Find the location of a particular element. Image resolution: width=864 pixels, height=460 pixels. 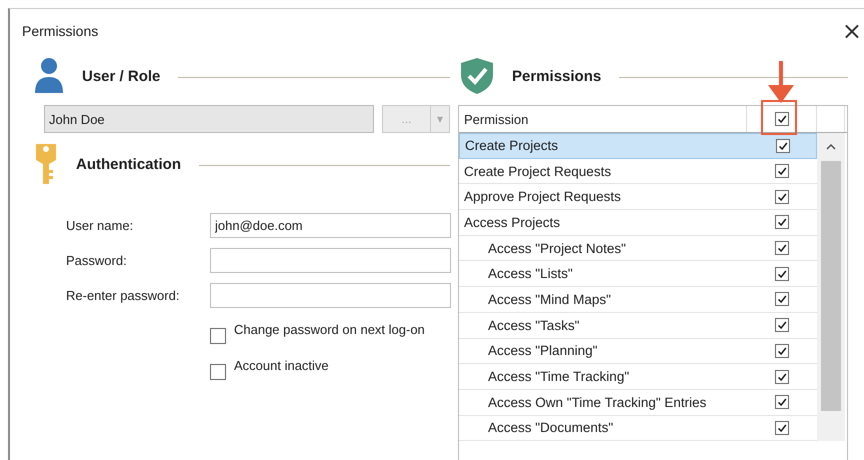

permission-row: Access "Project Notes" is located at coordinates (638, 249).